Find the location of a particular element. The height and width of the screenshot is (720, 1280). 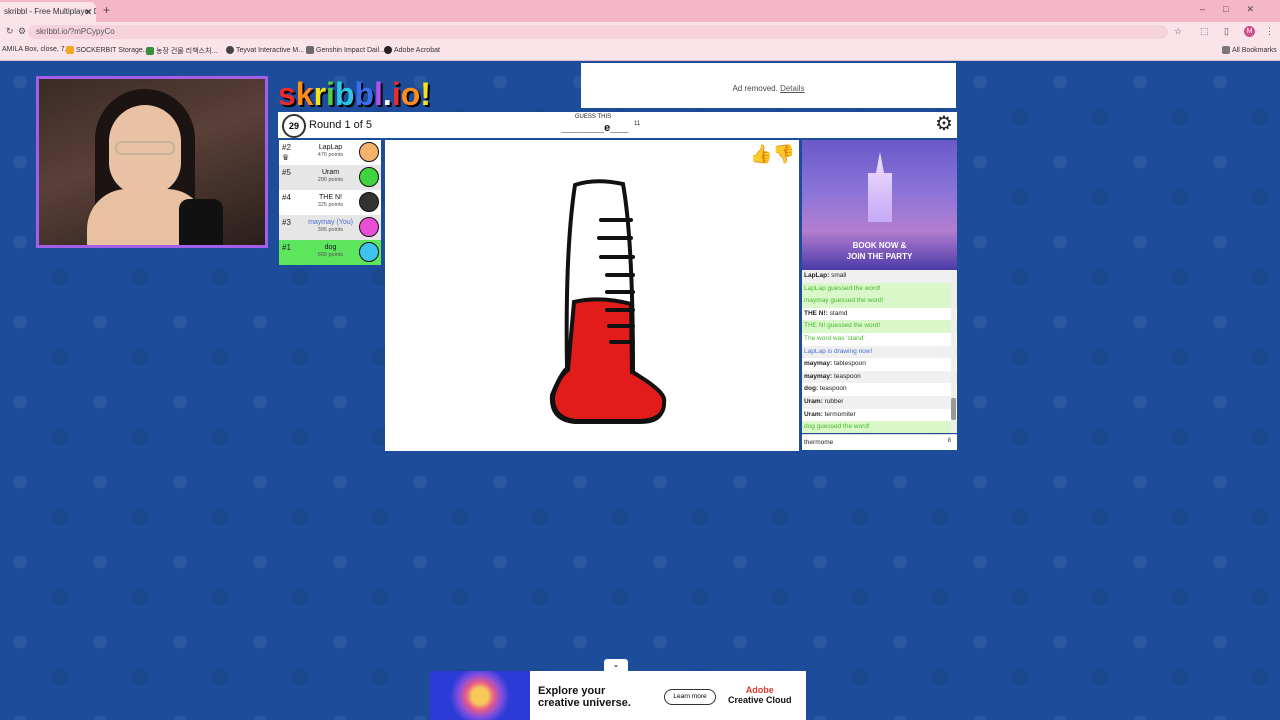

settings-gear-icon: ⚙ is located at coordinates (944, 124).